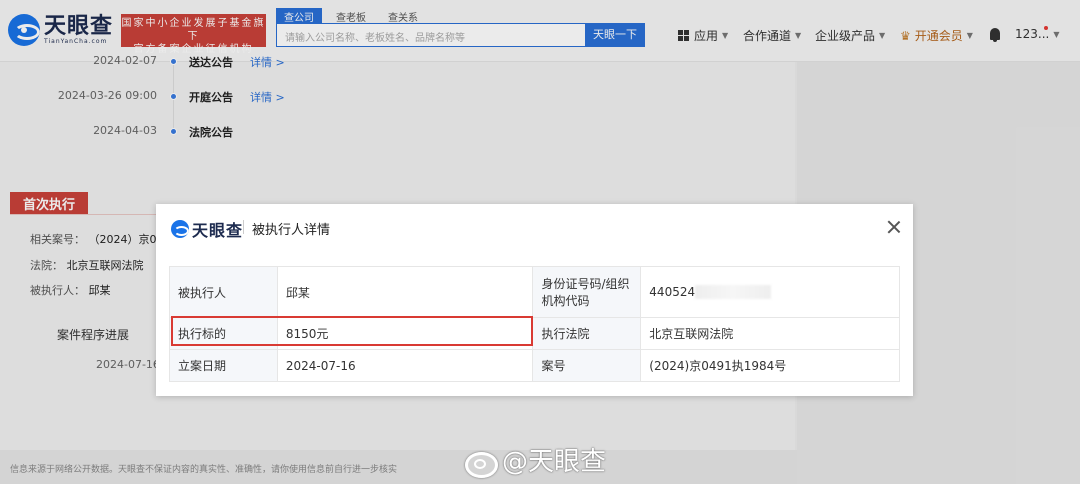  I want to click on modal-header: 天眼查 被执行人详情, so click(534, 227).